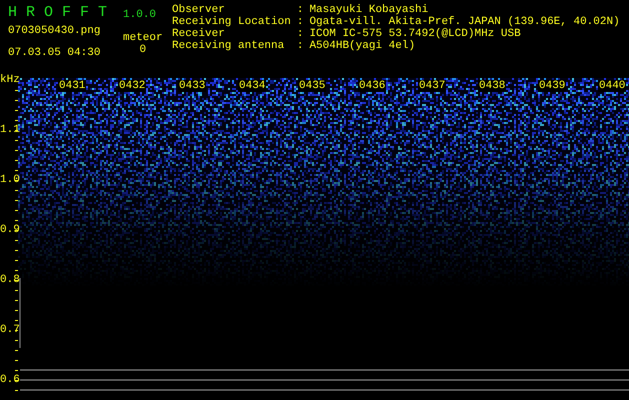 The width and height of the screenshot is (629, 400). I want to click on info-label: Observer, so click(199, 10).